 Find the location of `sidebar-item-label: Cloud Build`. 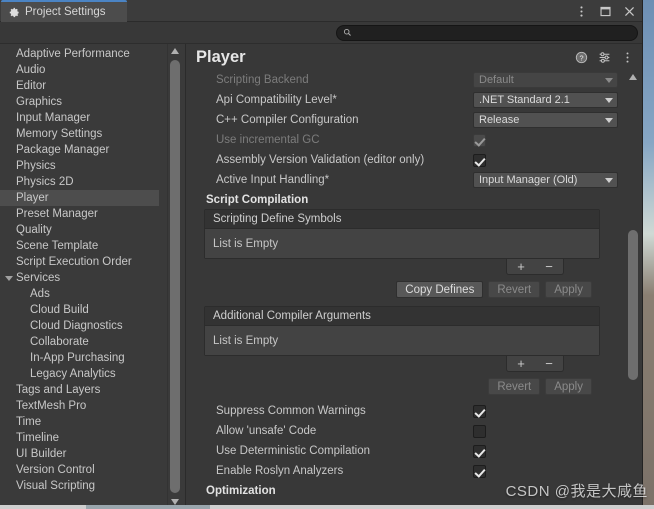

sidebar-item-label: Cloud Build is located at coordinates (59, 310).